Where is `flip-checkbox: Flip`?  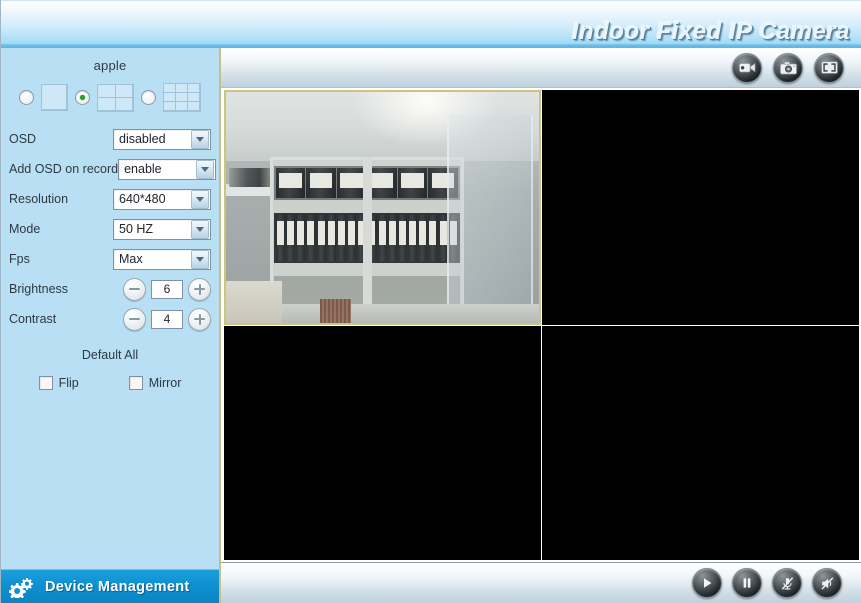 flip-checkbox: Flip is located at coordinates (58, 383).